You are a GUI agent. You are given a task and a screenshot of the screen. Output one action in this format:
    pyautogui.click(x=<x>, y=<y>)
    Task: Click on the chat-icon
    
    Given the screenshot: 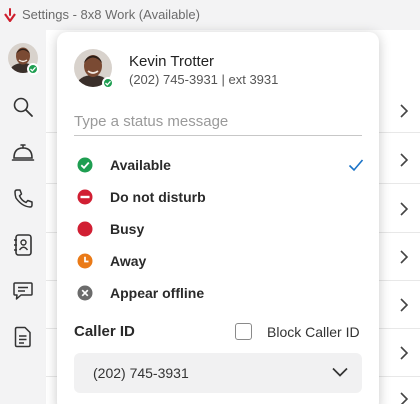 What is the action you would take?
    pyautogui.click(x=23, y=291)
    